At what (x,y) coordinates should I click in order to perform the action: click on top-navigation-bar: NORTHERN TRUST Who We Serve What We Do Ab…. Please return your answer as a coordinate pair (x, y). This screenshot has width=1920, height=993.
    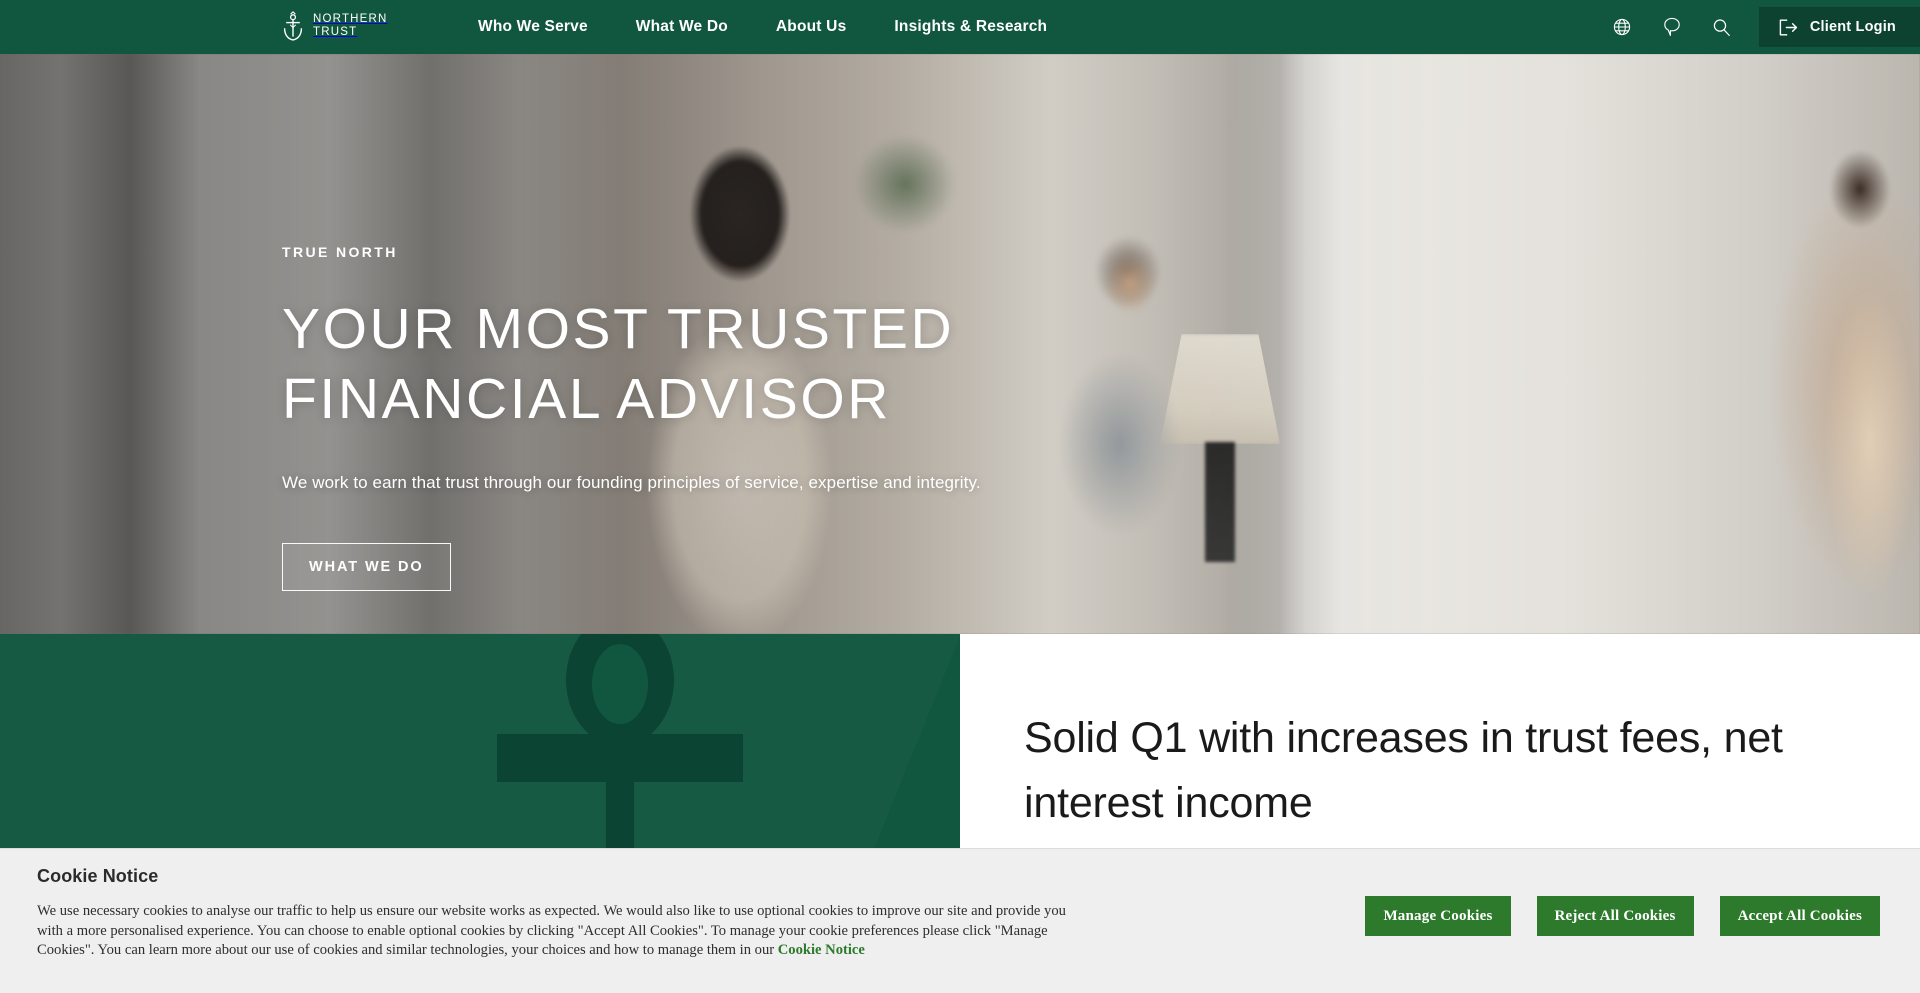
    Looking at the image, I should click on (960, 27).